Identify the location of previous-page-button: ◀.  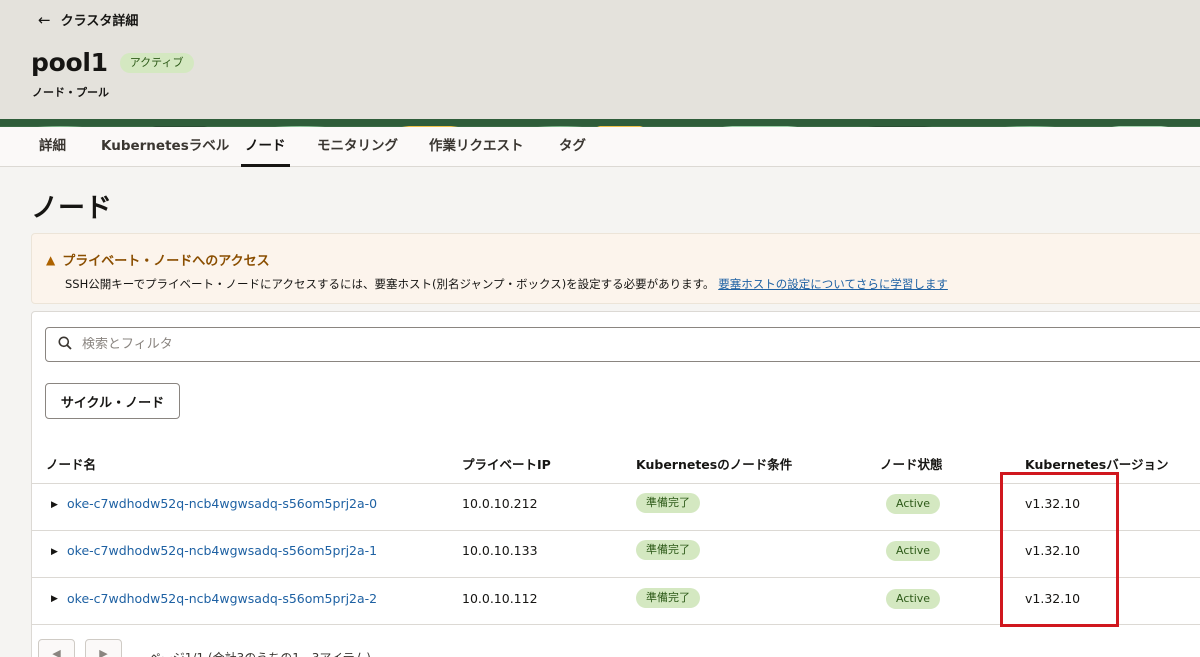
(56, 648).